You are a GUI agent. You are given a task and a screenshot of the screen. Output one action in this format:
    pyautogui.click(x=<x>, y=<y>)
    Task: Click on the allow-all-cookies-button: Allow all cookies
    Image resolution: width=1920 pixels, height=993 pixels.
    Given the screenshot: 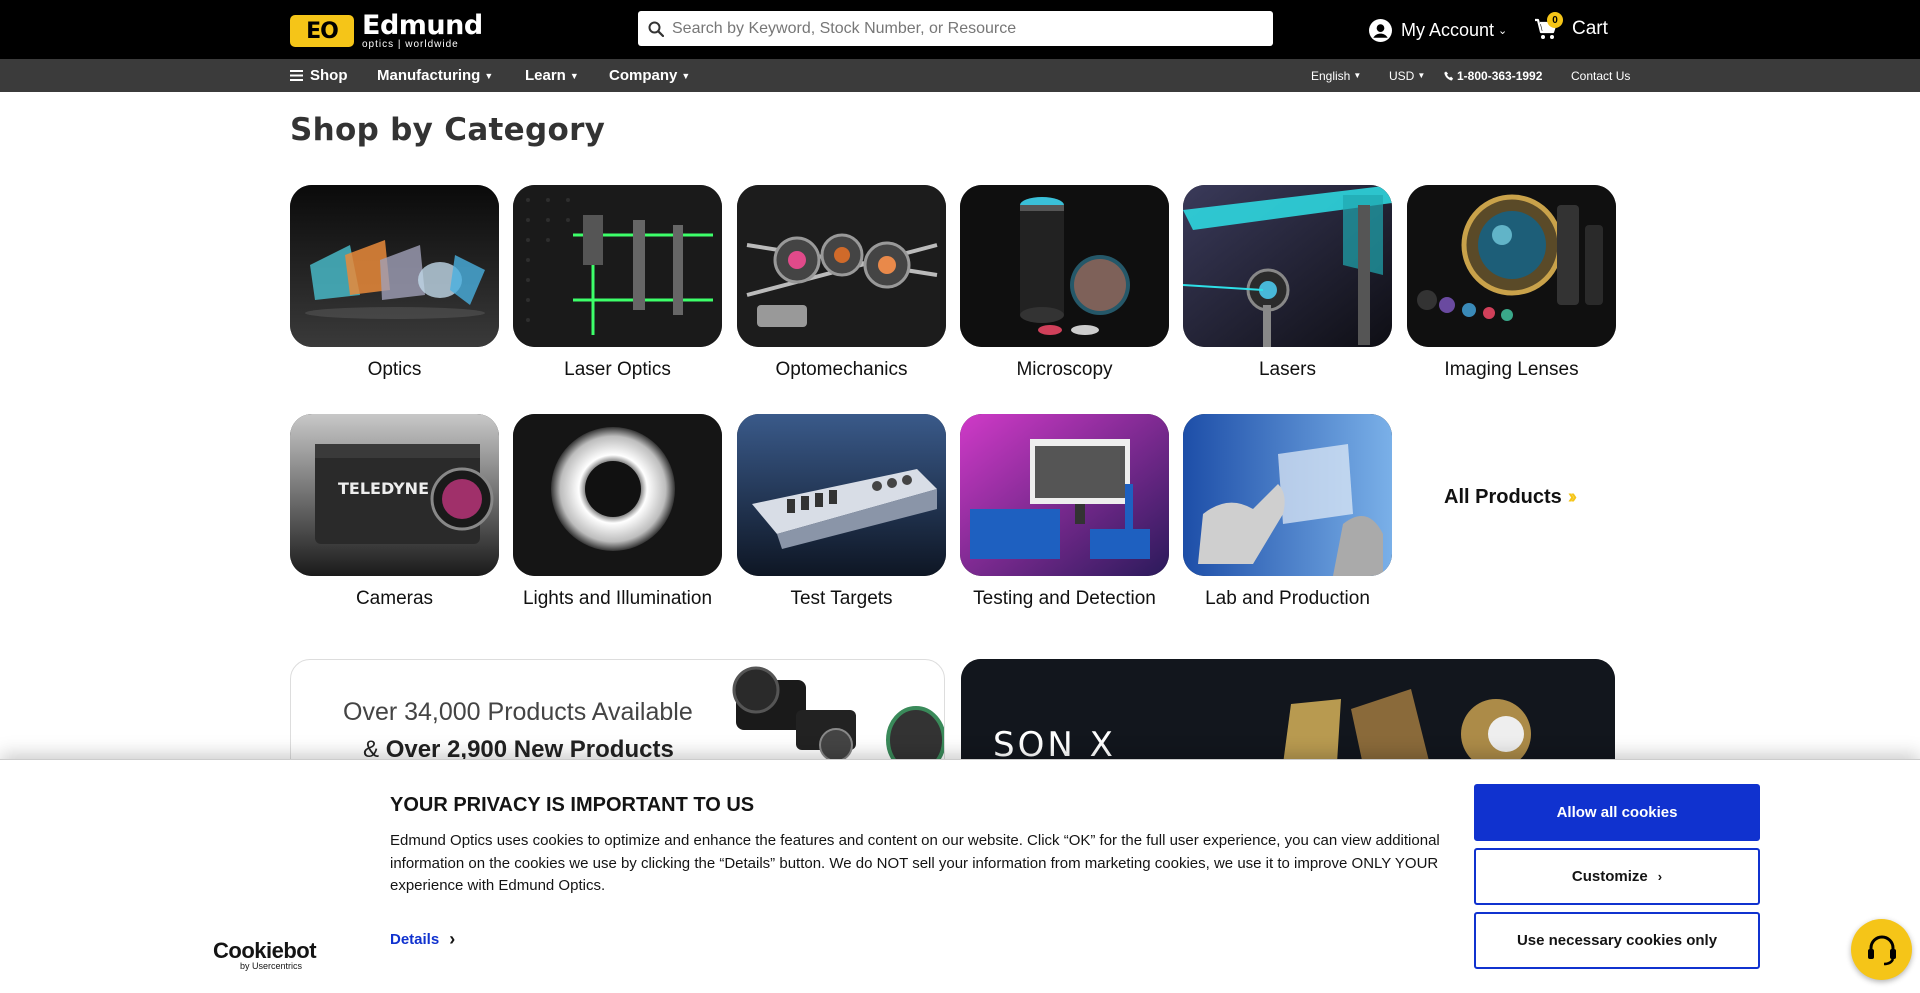 What is the action you would take?
    pyautogui.click(x=1617, y=812)
    